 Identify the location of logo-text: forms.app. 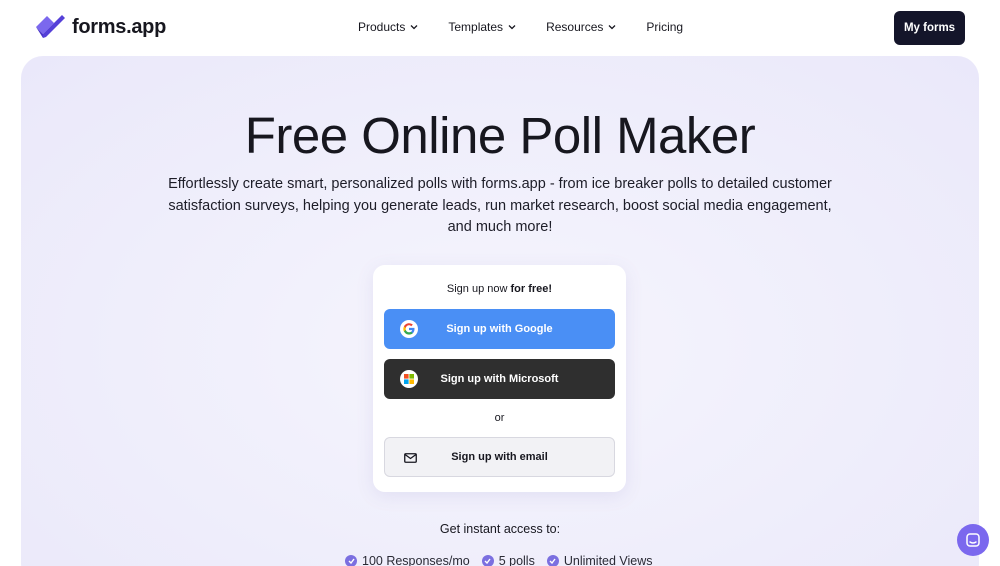
(119, 26).